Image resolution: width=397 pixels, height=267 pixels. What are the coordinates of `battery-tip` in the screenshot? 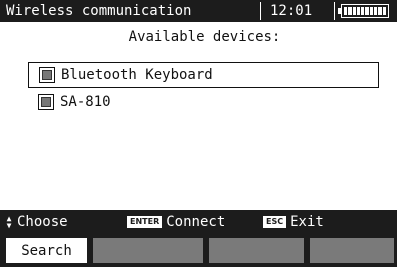 It's located at (339, 11).